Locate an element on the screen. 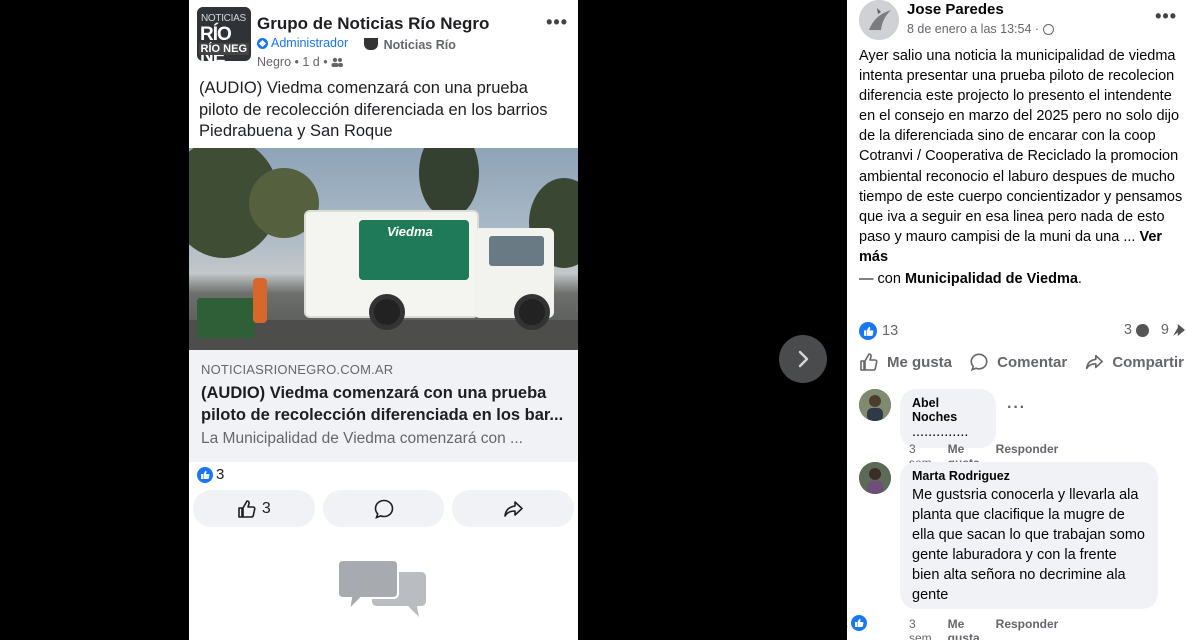 This screenshot has width=1187, height=640. tree-shape is located at coordinates (449, 183).